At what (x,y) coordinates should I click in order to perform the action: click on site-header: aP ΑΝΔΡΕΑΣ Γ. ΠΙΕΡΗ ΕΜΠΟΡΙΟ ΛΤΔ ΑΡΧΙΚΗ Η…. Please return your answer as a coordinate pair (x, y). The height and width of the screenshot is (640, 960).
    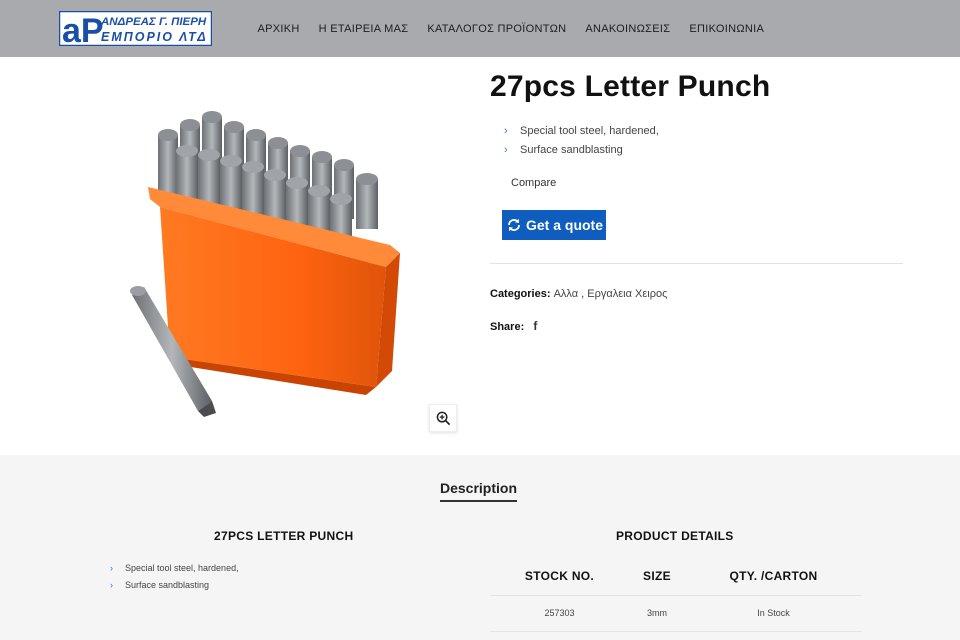
    Looking at the image, I should click on (480, 28).